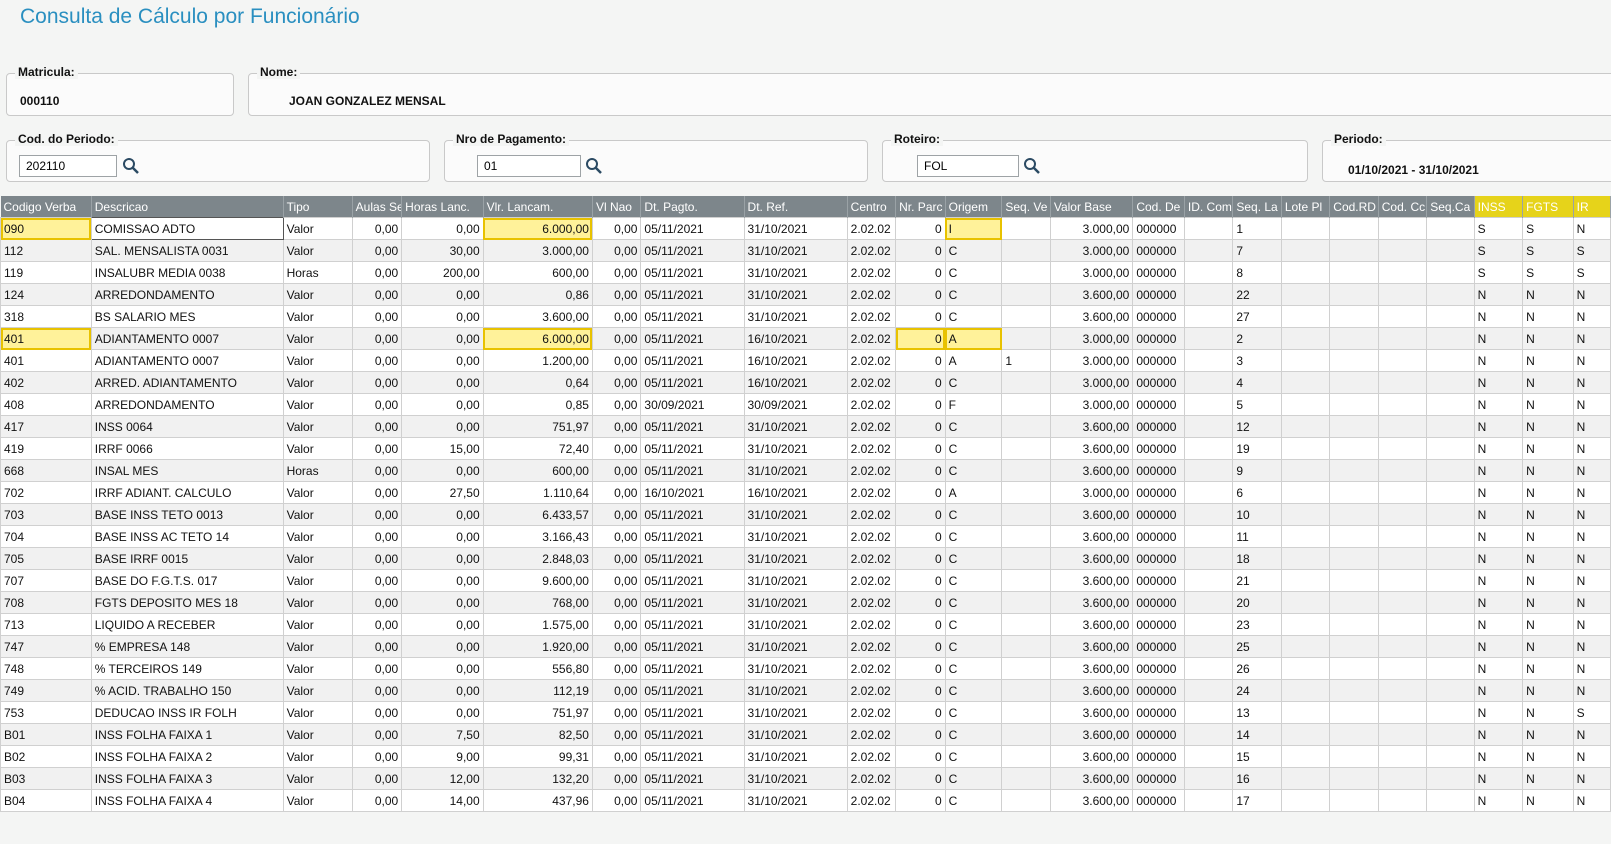 The width and height of the screenshot is (1611, 844). What do you see at coordinates (46, 668) in the screenshot?
I see `table-cell: 748` at bounding box center [46, 668].